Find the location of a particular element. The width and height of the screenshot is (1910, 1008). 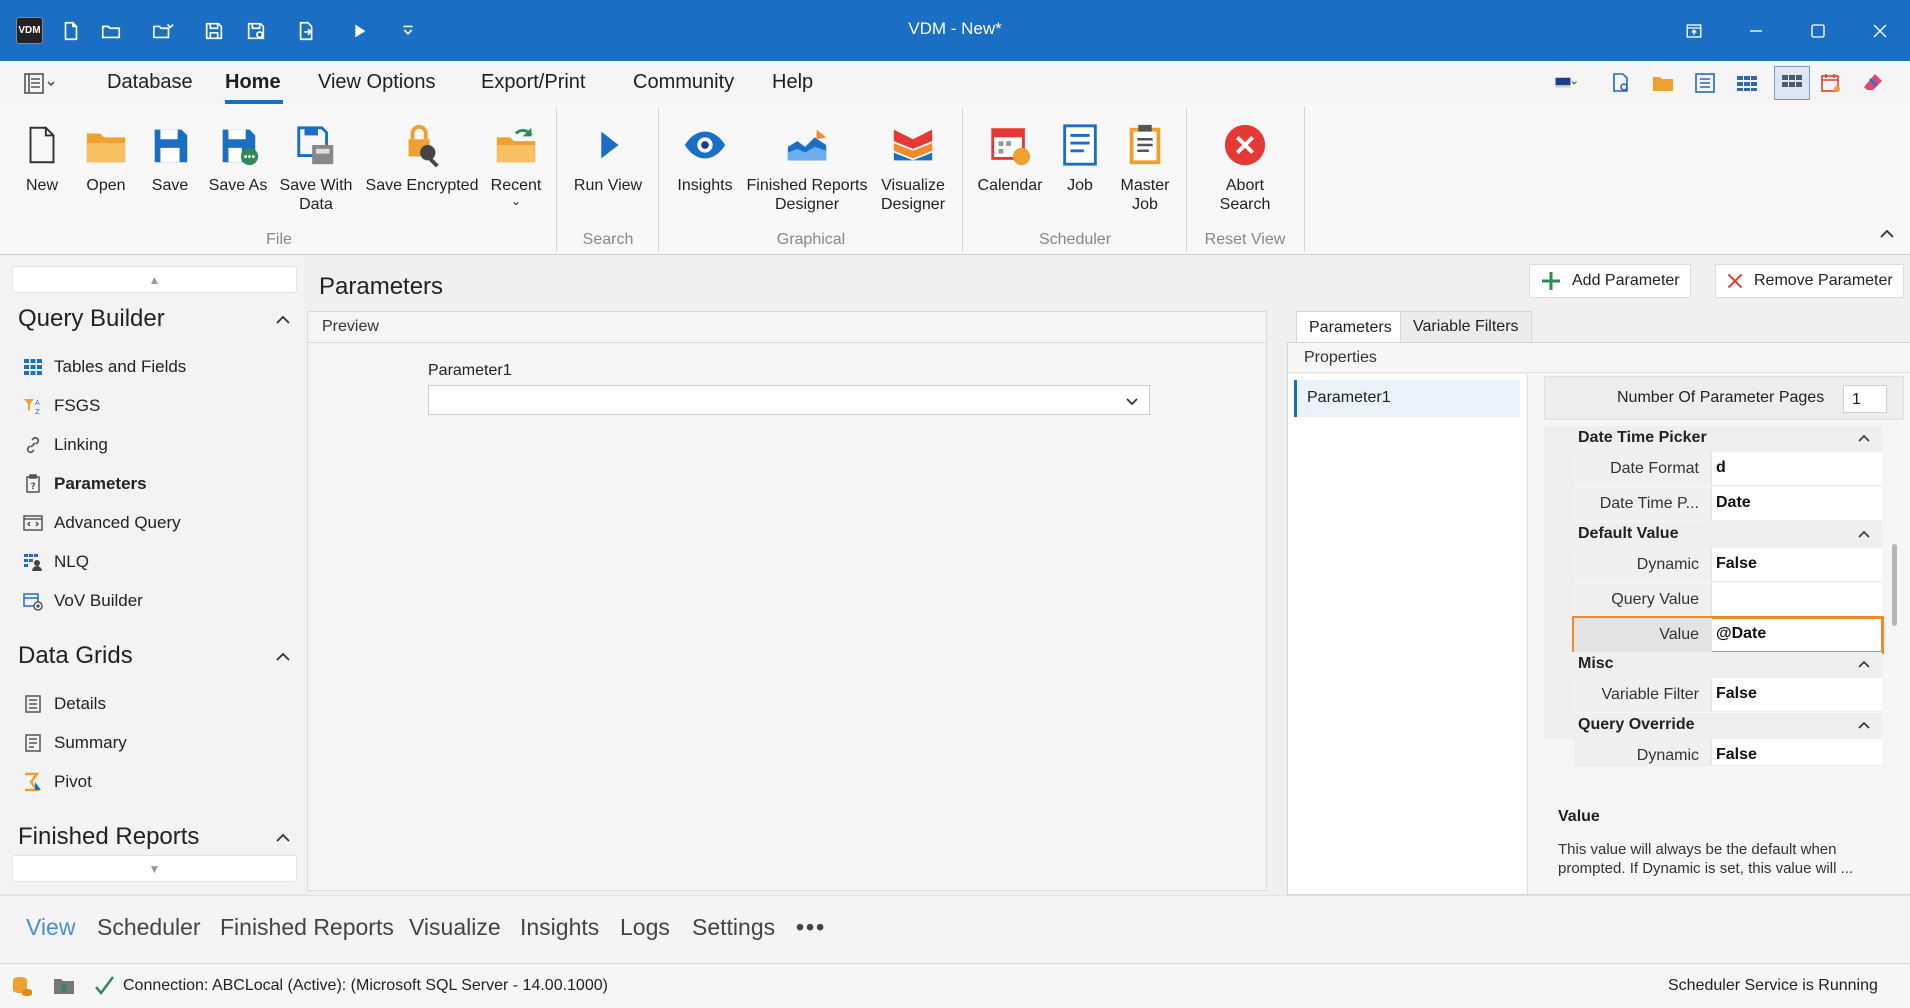

list-view-icon is located at coordinates (1705, 83).